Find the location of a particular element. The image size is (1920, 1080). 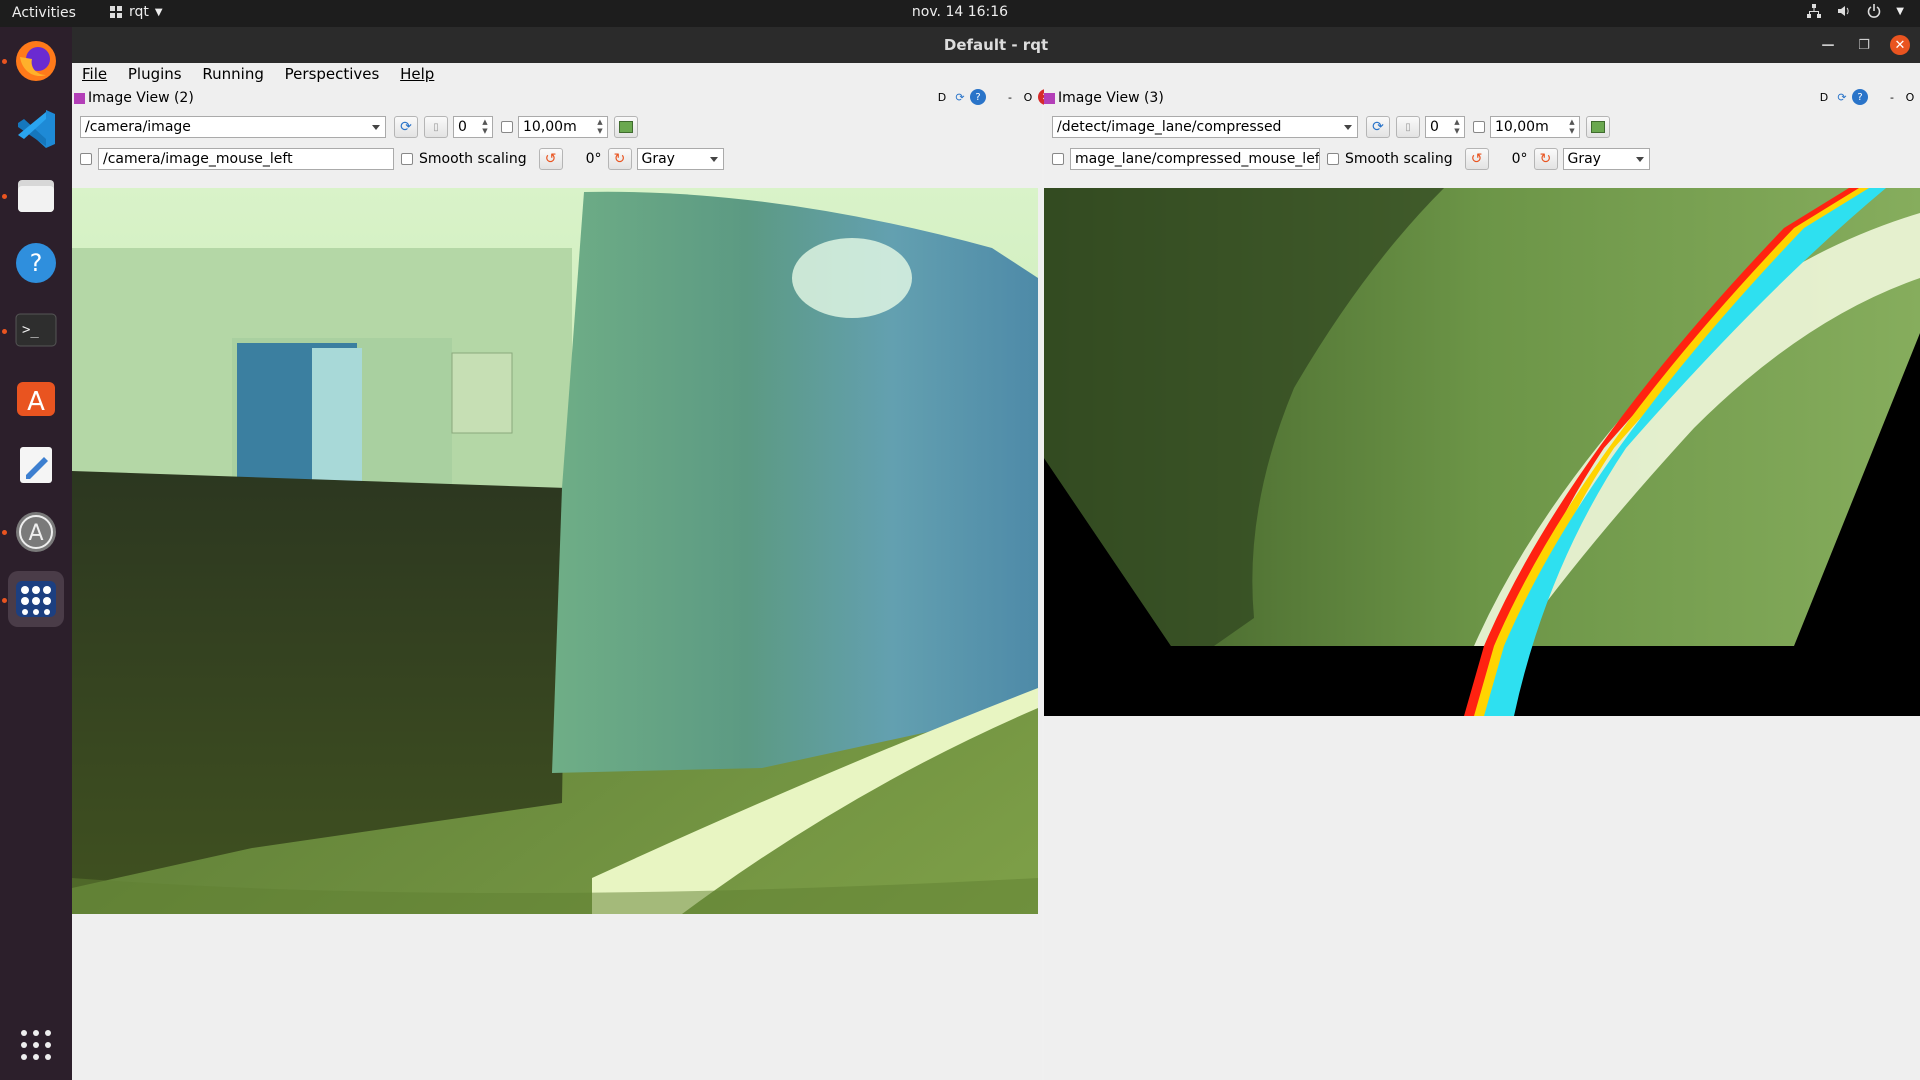

mouse-topic-input: /camera/image_mouse_left is located at coordinates (246, 159).